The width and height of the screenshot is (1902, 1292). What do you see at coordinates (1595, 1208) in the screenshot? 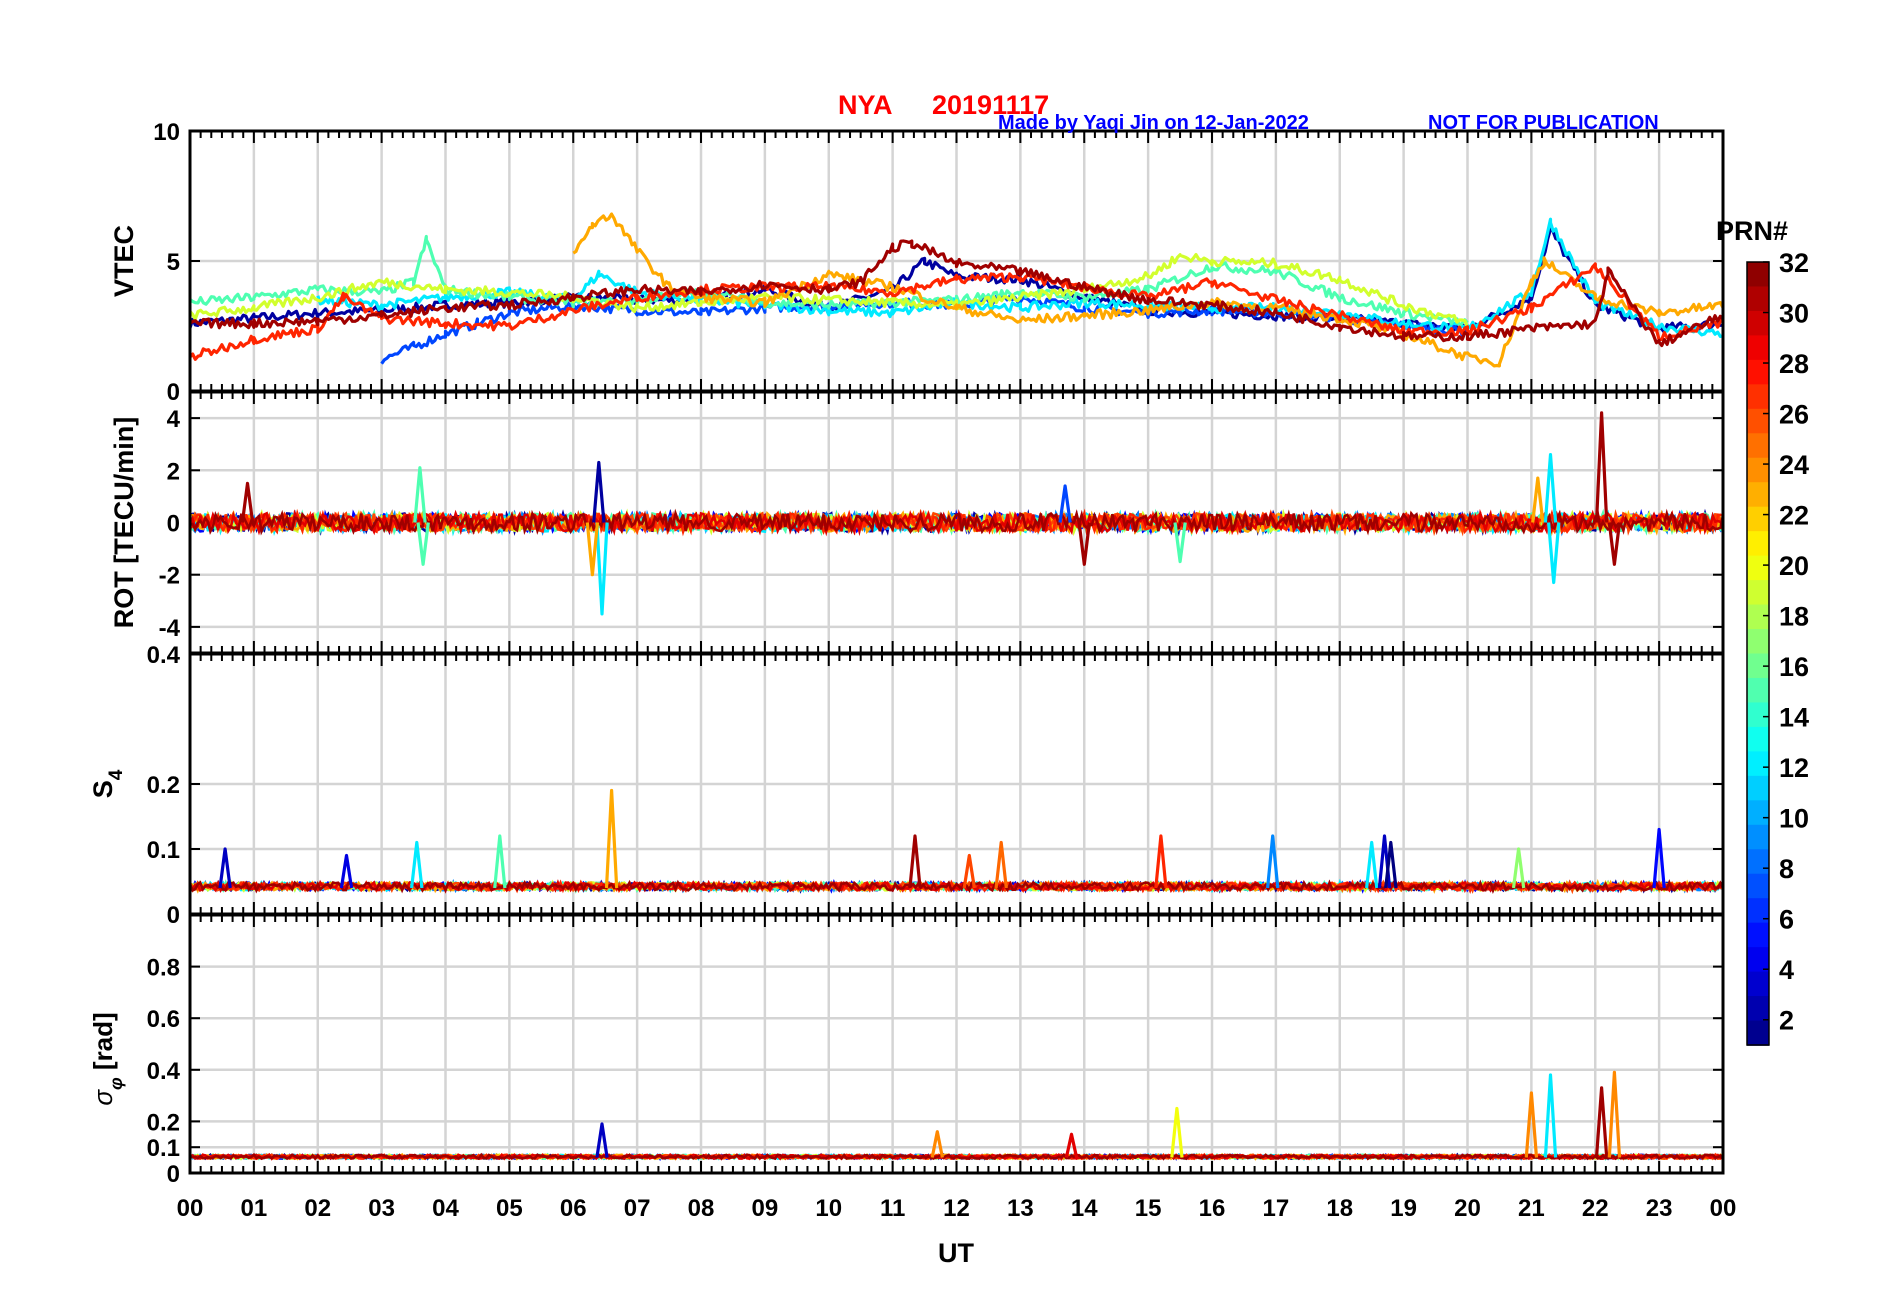
I see `x-tick-label: 22` at bounding box center [1595, 1208].